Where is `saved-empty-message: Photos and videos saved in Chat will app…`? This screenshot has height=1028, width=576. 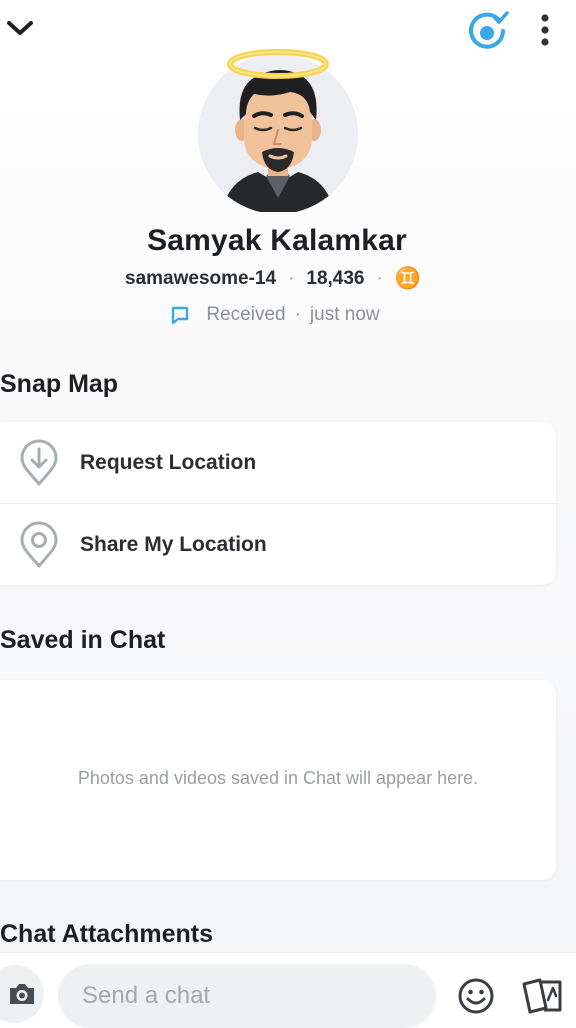
saved-empty-message: Photos and videos saved in Chat will app… is located at coordinates (278, 778).